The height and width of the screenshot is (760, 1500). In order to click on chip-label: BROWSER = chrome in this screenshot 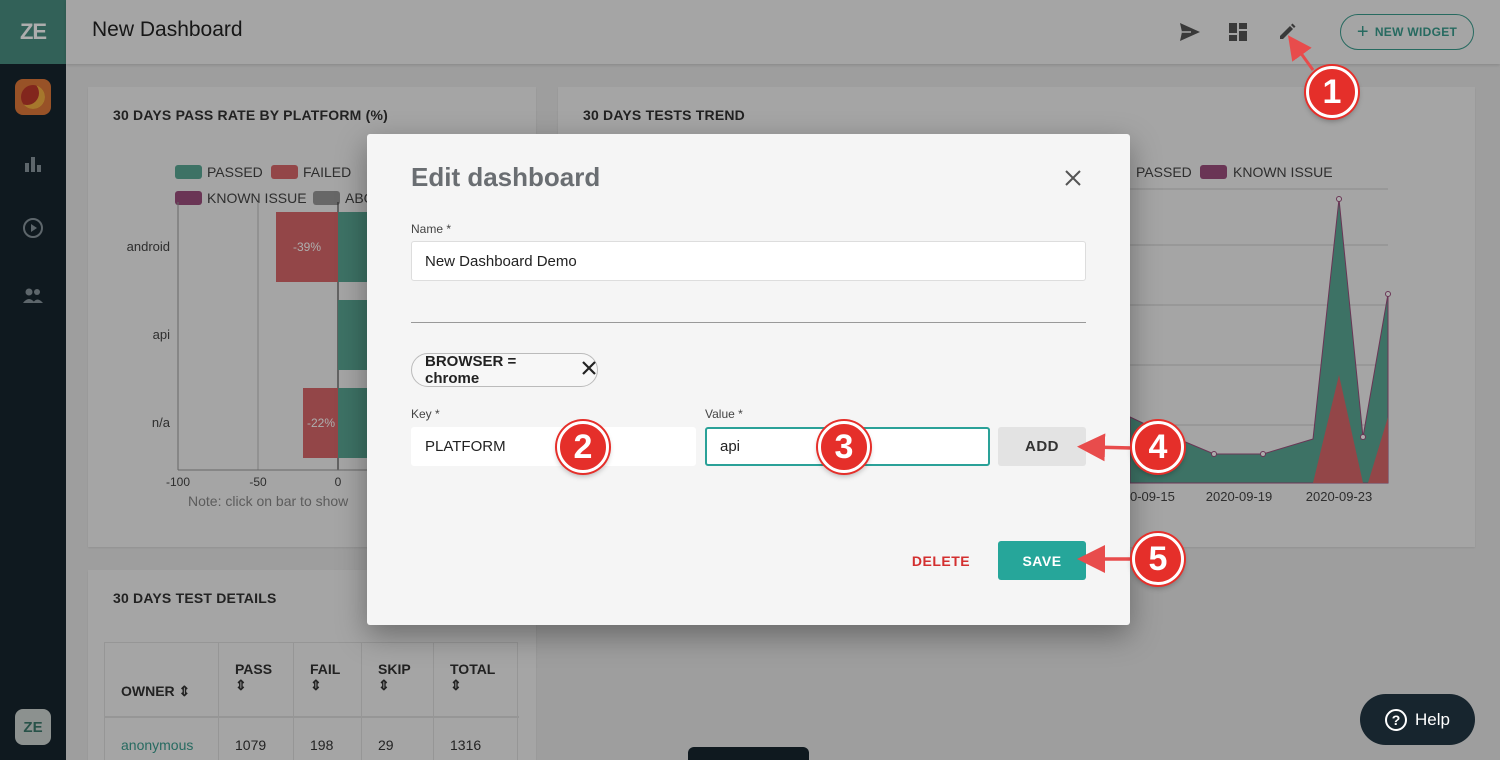, I will do `click(471, 370)`.